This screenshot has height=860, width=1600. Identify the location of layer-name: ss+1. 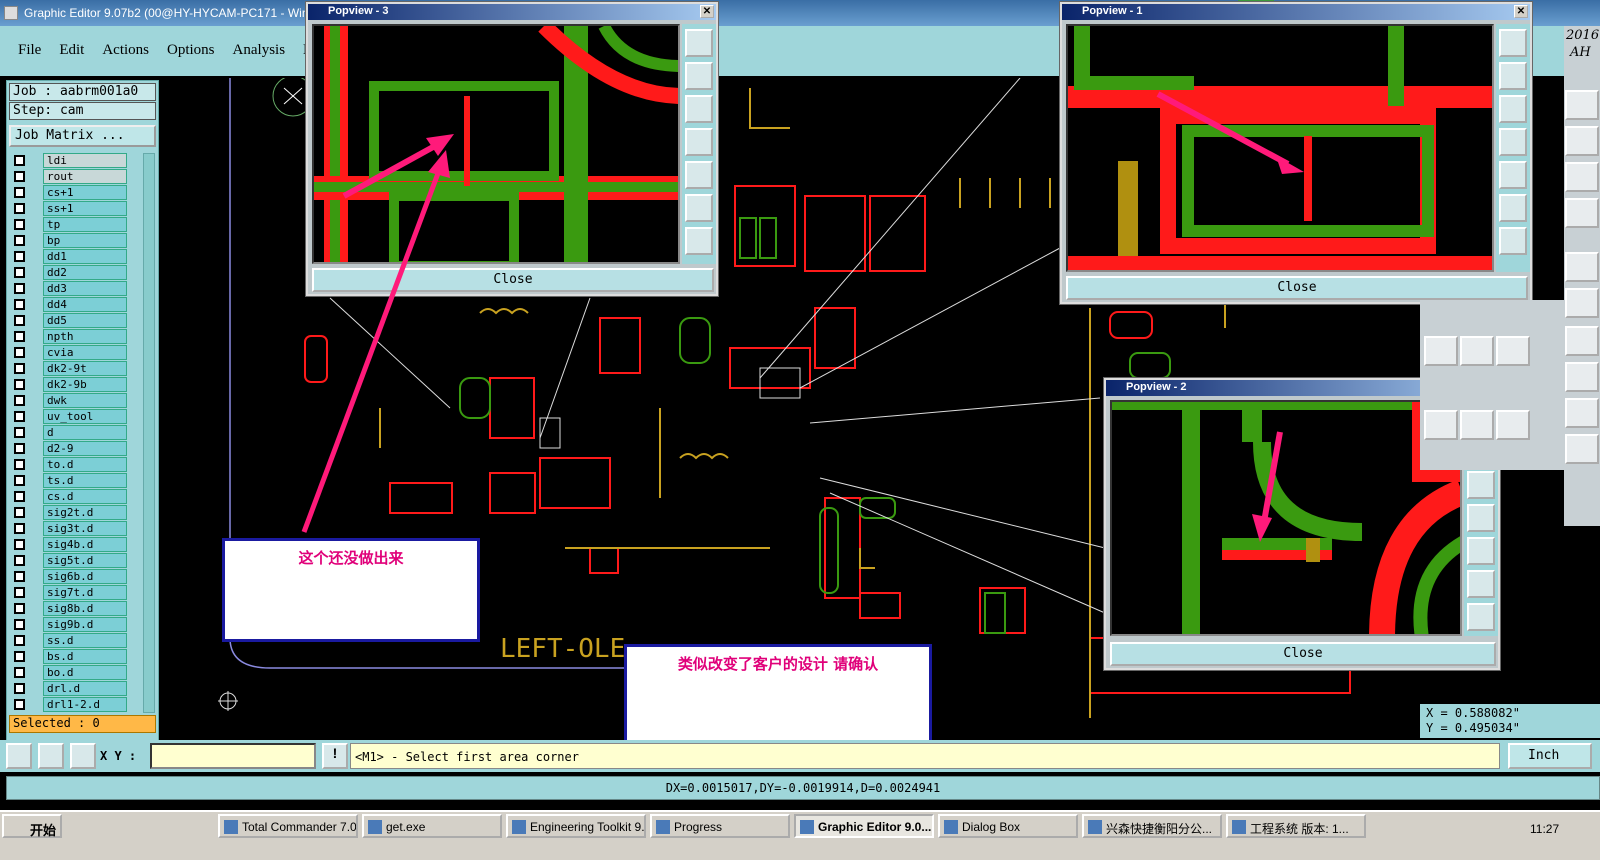
(85, 208).